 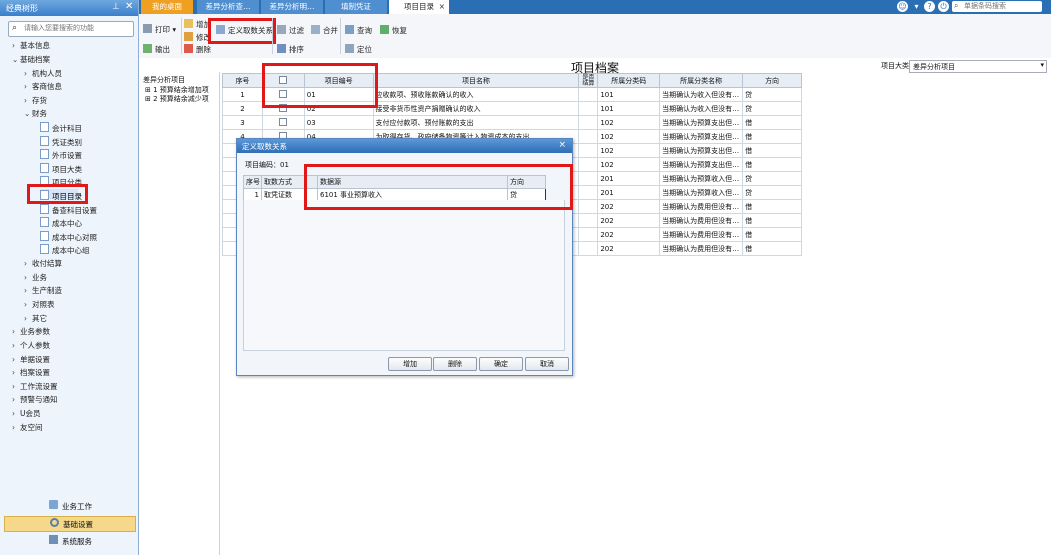 I want to click on column-header-index: 序号, so click(x=242, y=80).